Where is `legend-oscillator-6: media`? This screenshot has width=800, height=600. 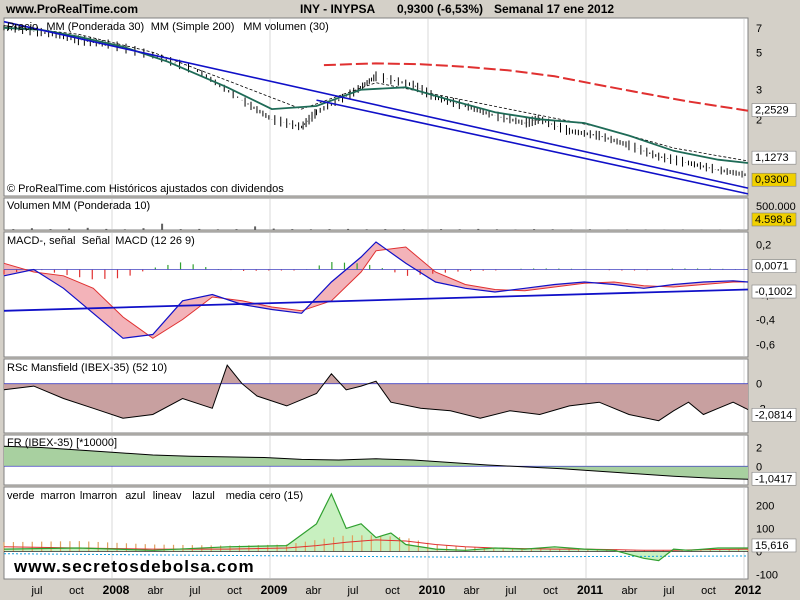 legend-oscillator-6: media is located at coordinates (241, 496).